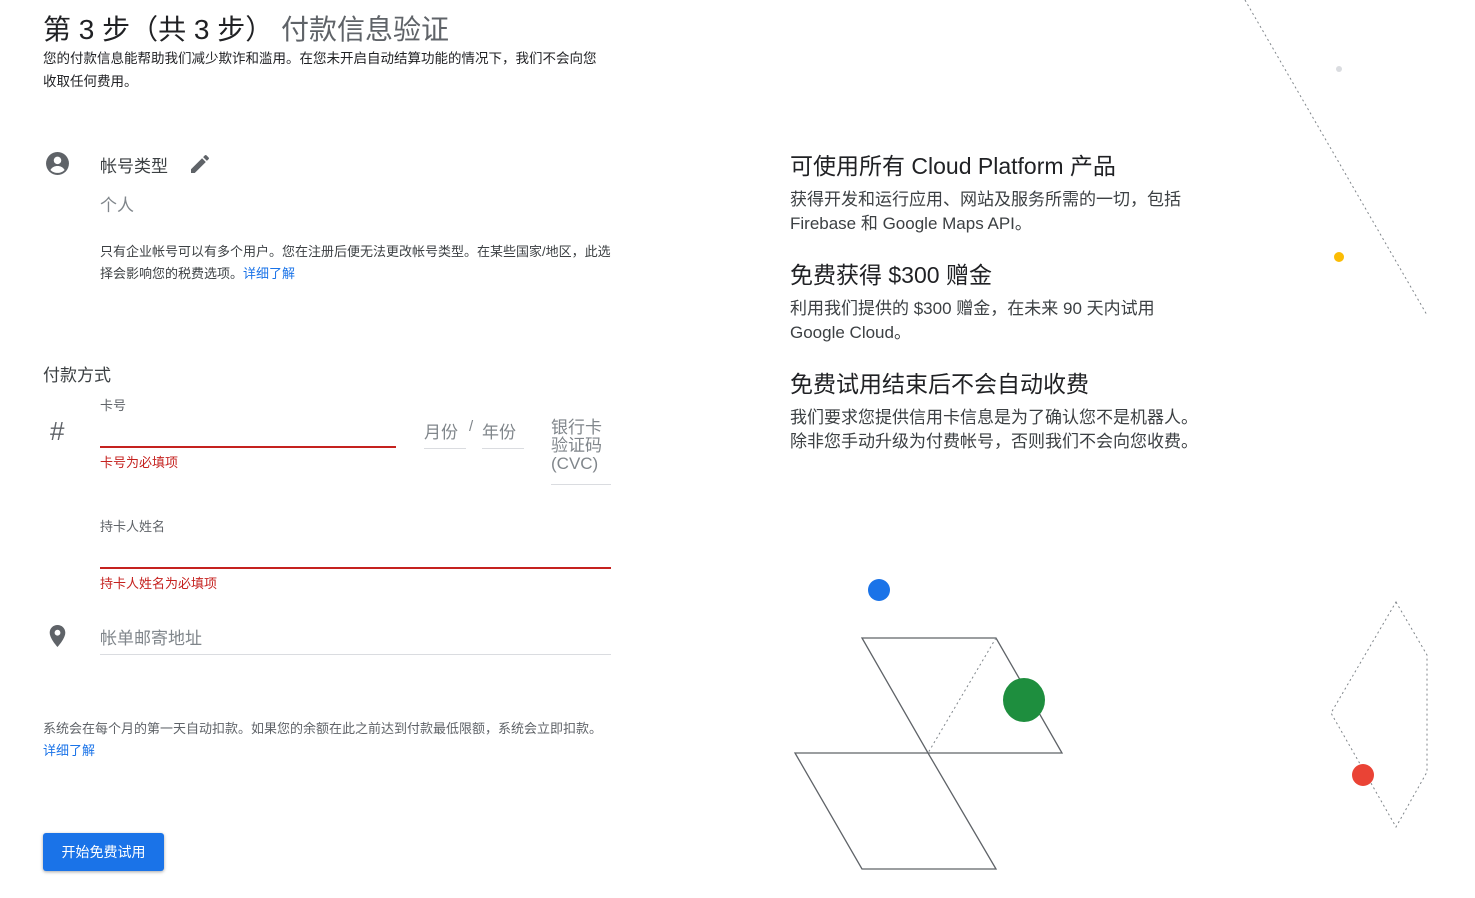 This screenshot has height=898, width=1475. I want to click on green-blob, so click(1024, 700).